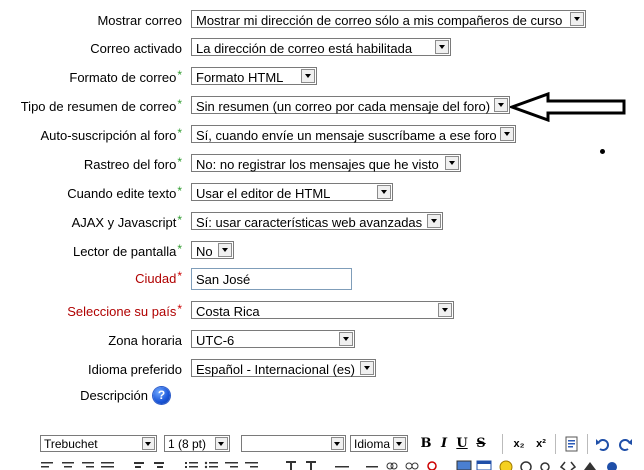  Describe the element at coordinates (140, 465) in the screenshot. I see `ltr-icon` at that location.